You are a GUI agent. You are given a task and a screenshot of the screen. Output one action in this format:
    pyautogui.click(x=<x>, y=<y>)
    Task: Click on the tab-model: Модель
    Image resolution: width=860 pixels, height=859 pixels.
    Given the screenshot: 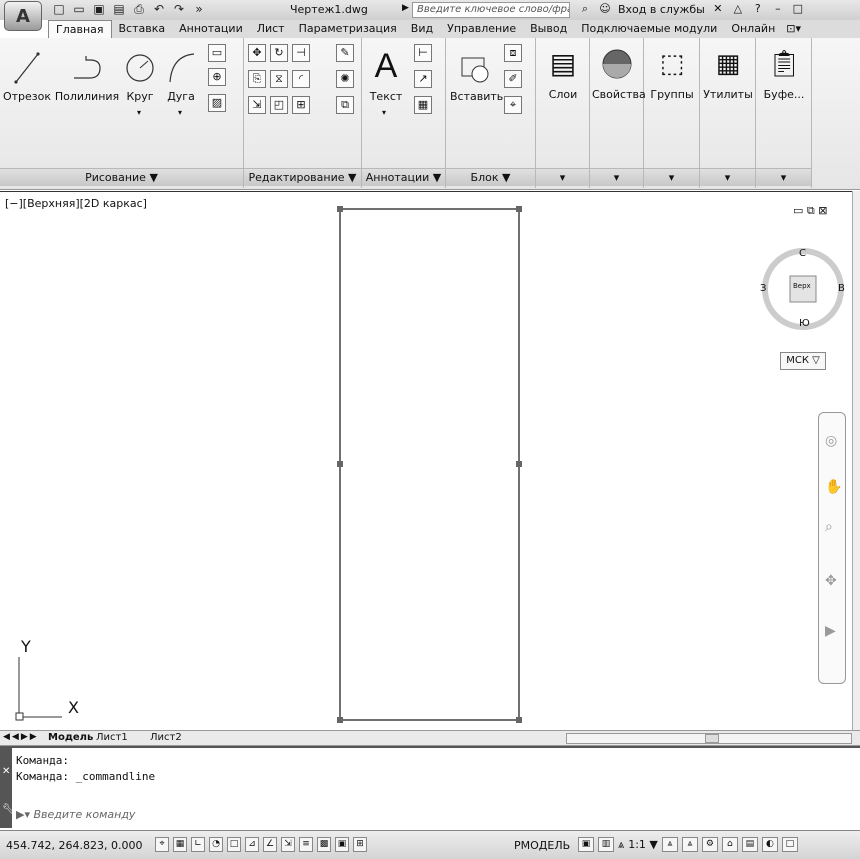 What is the action you would take?
    pyautogui.click(x=70, y=737)
    